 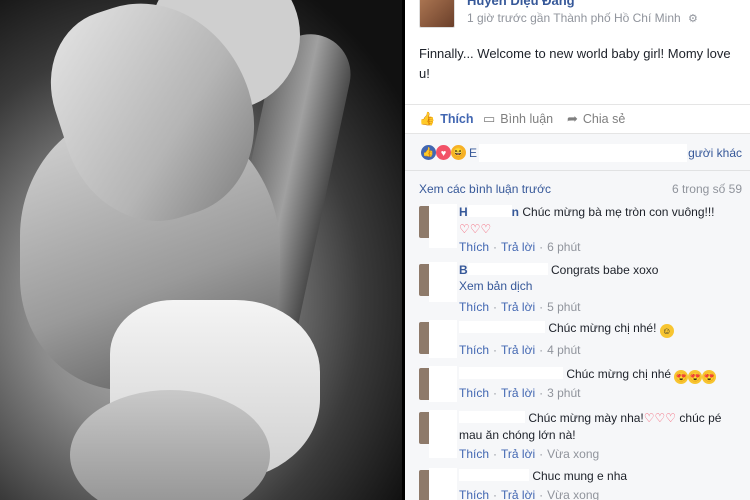 I want to click on comment-meta: Thích · Trả lời · 4 phút, so click(x=520, y=350).